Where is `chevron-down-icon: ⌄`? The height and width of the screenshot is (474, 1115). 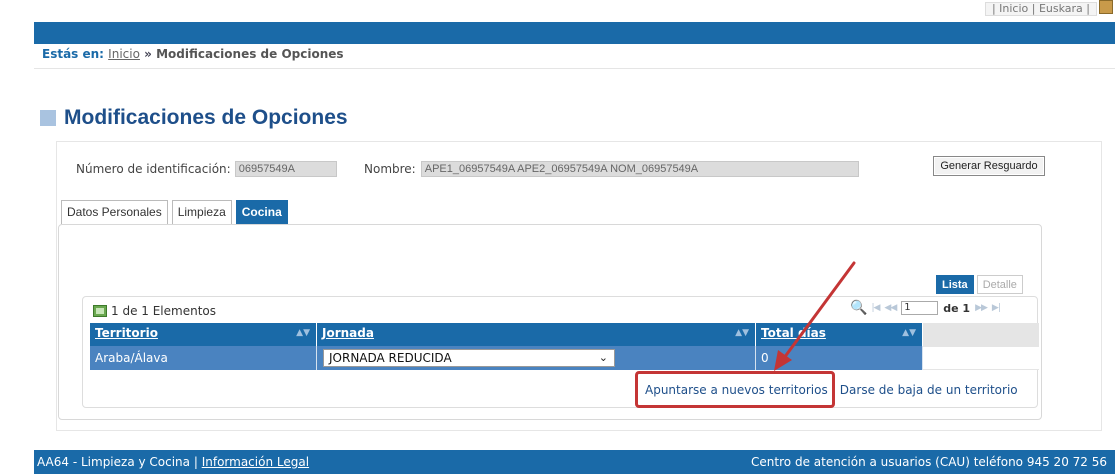 chevron-down-icon: ⌄ is located at coordinates (603, 357).